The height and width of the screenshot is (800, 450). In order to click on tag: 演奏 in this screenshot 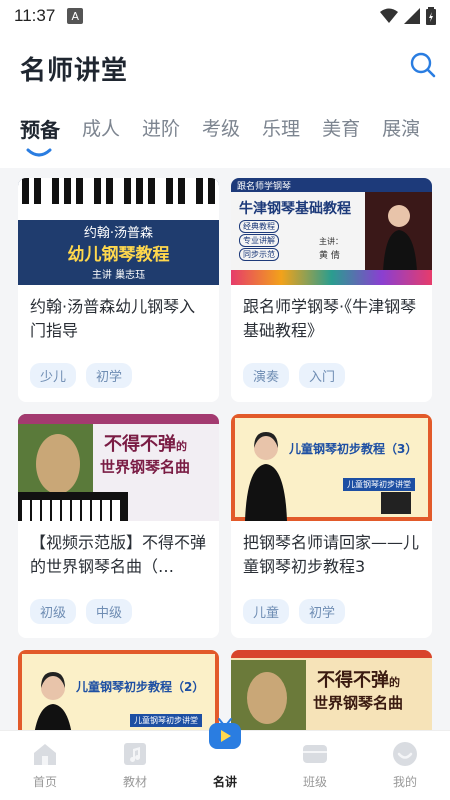, I will do `click(266, 375)`.